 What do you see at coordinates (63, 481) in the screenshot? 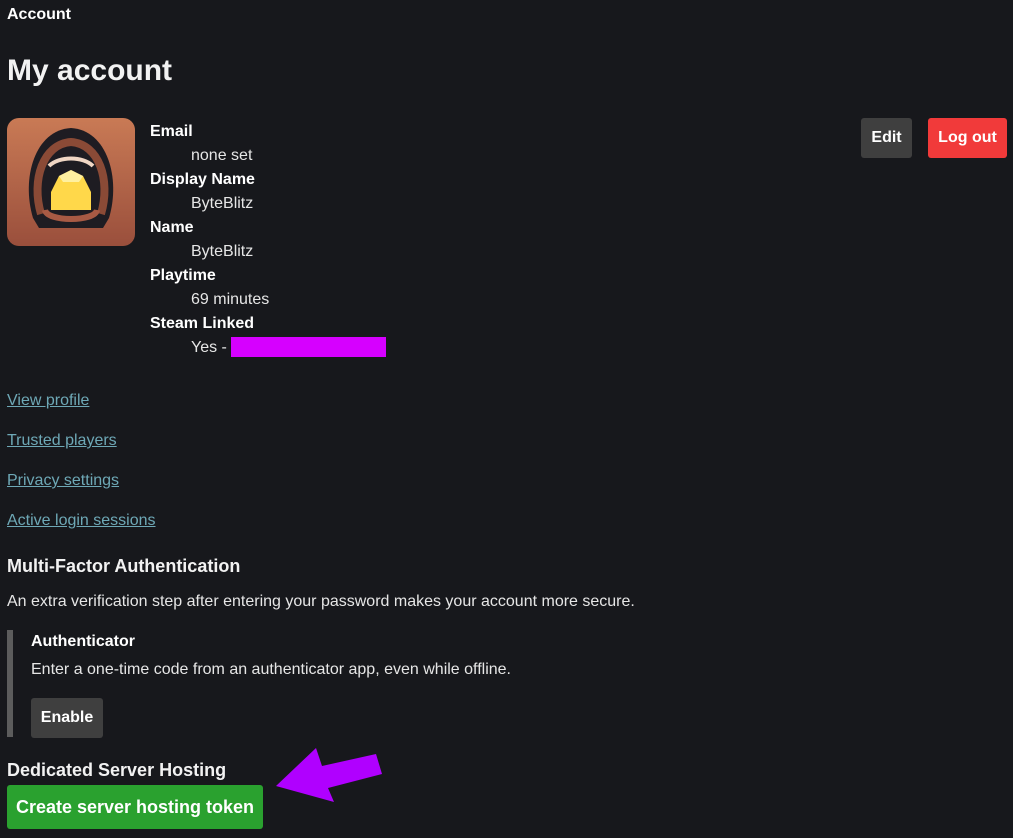
I see `privacy-settings-link: Privacy settings` at bounding box center [63, 481].